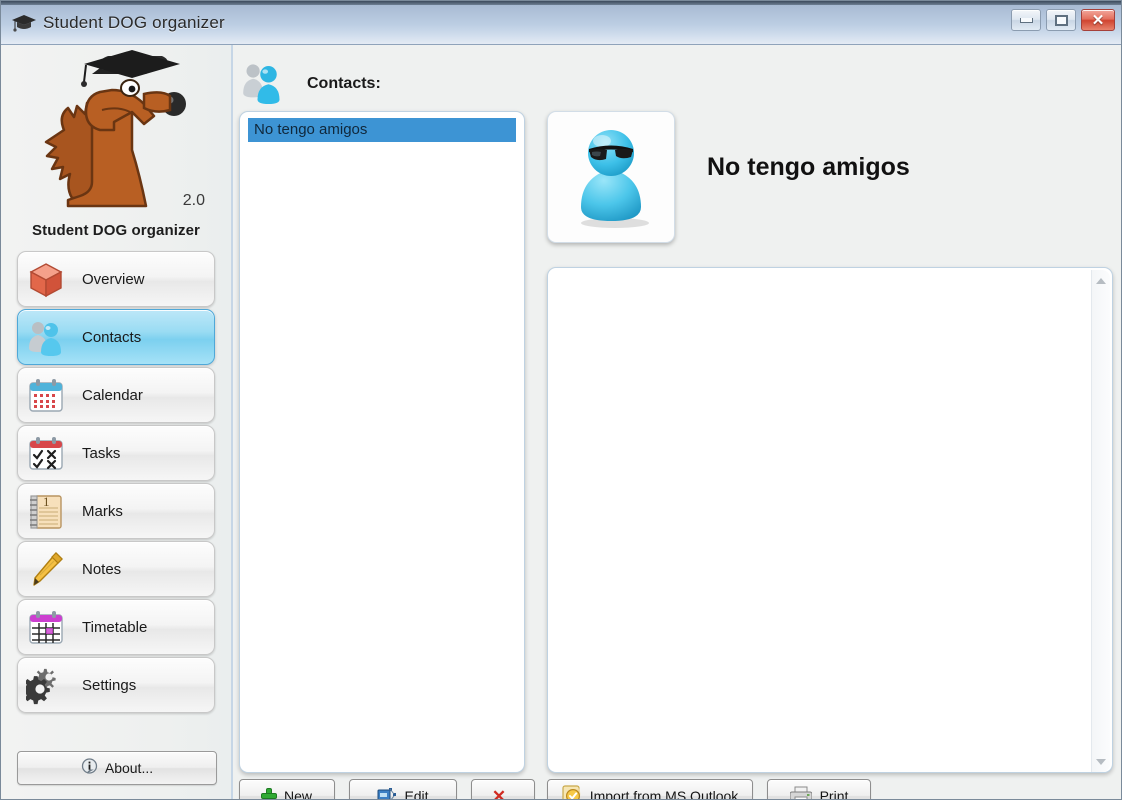  I want to click on sidebar-item-tasks: Tasks, so click(116, 453).